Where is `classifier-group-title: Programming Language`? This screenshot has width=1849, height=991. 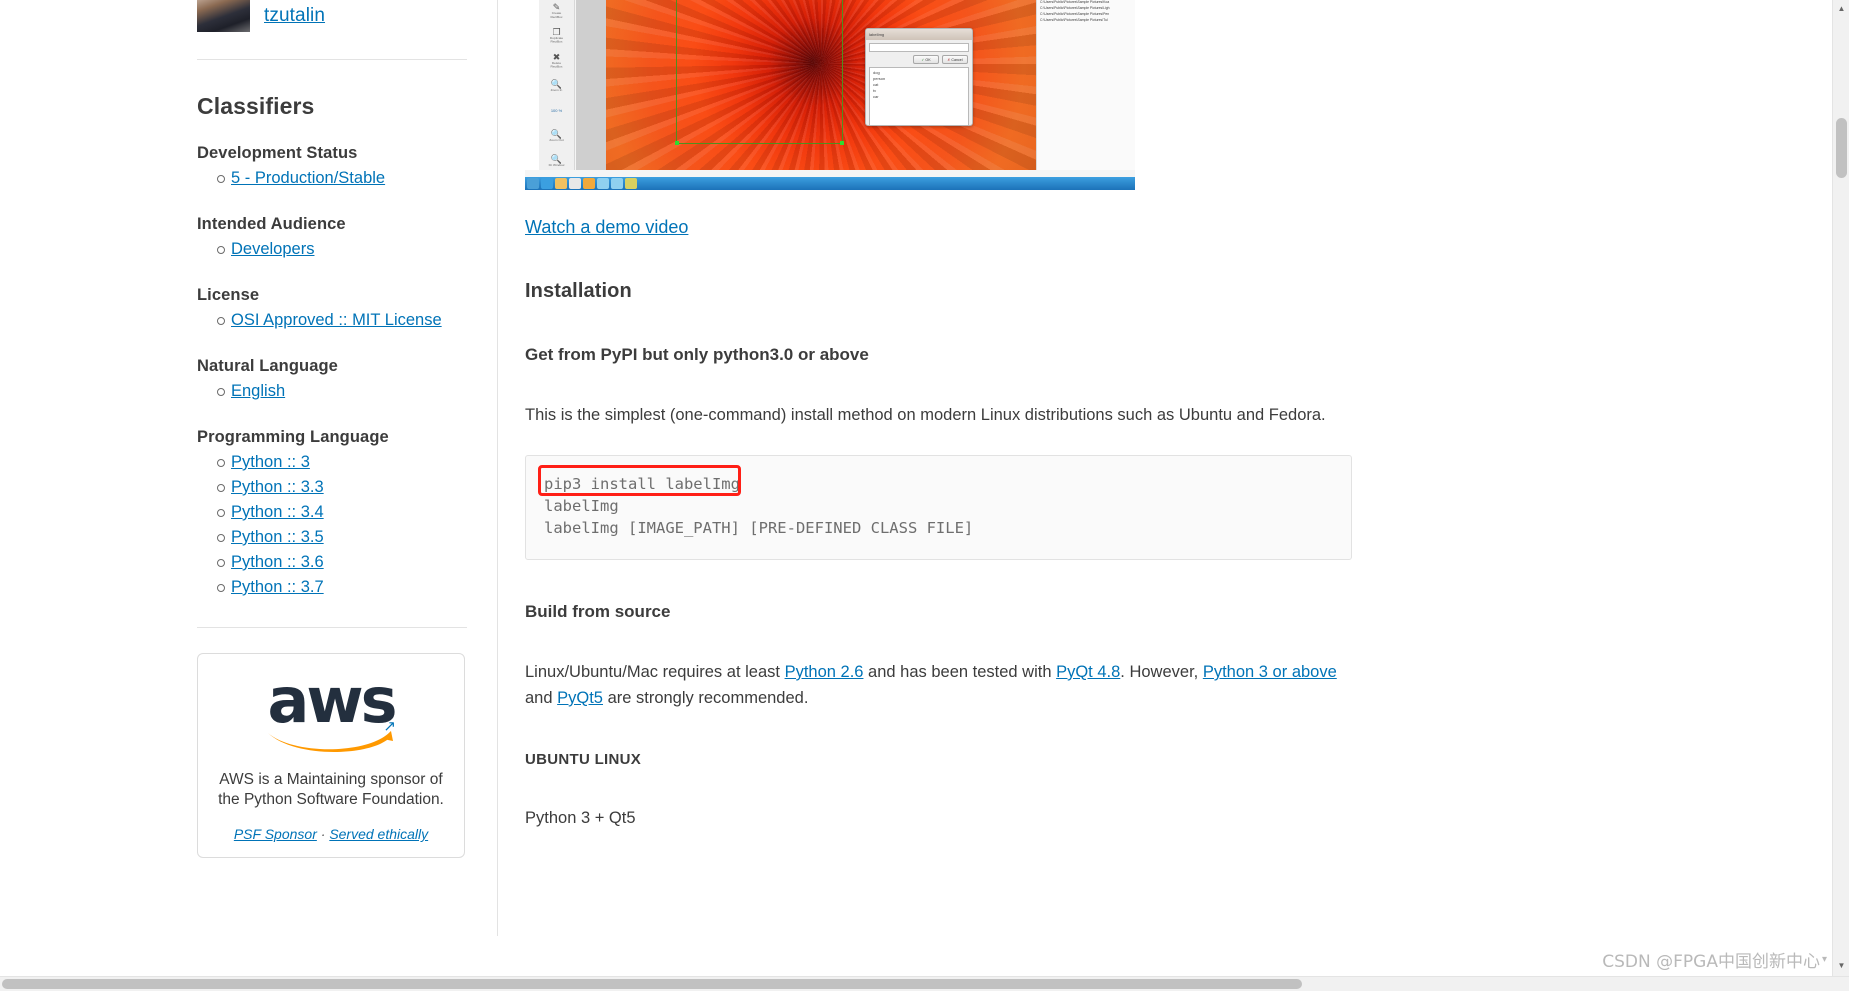
classifier-group-title: Programming Language is located at coordinates (293, 437).